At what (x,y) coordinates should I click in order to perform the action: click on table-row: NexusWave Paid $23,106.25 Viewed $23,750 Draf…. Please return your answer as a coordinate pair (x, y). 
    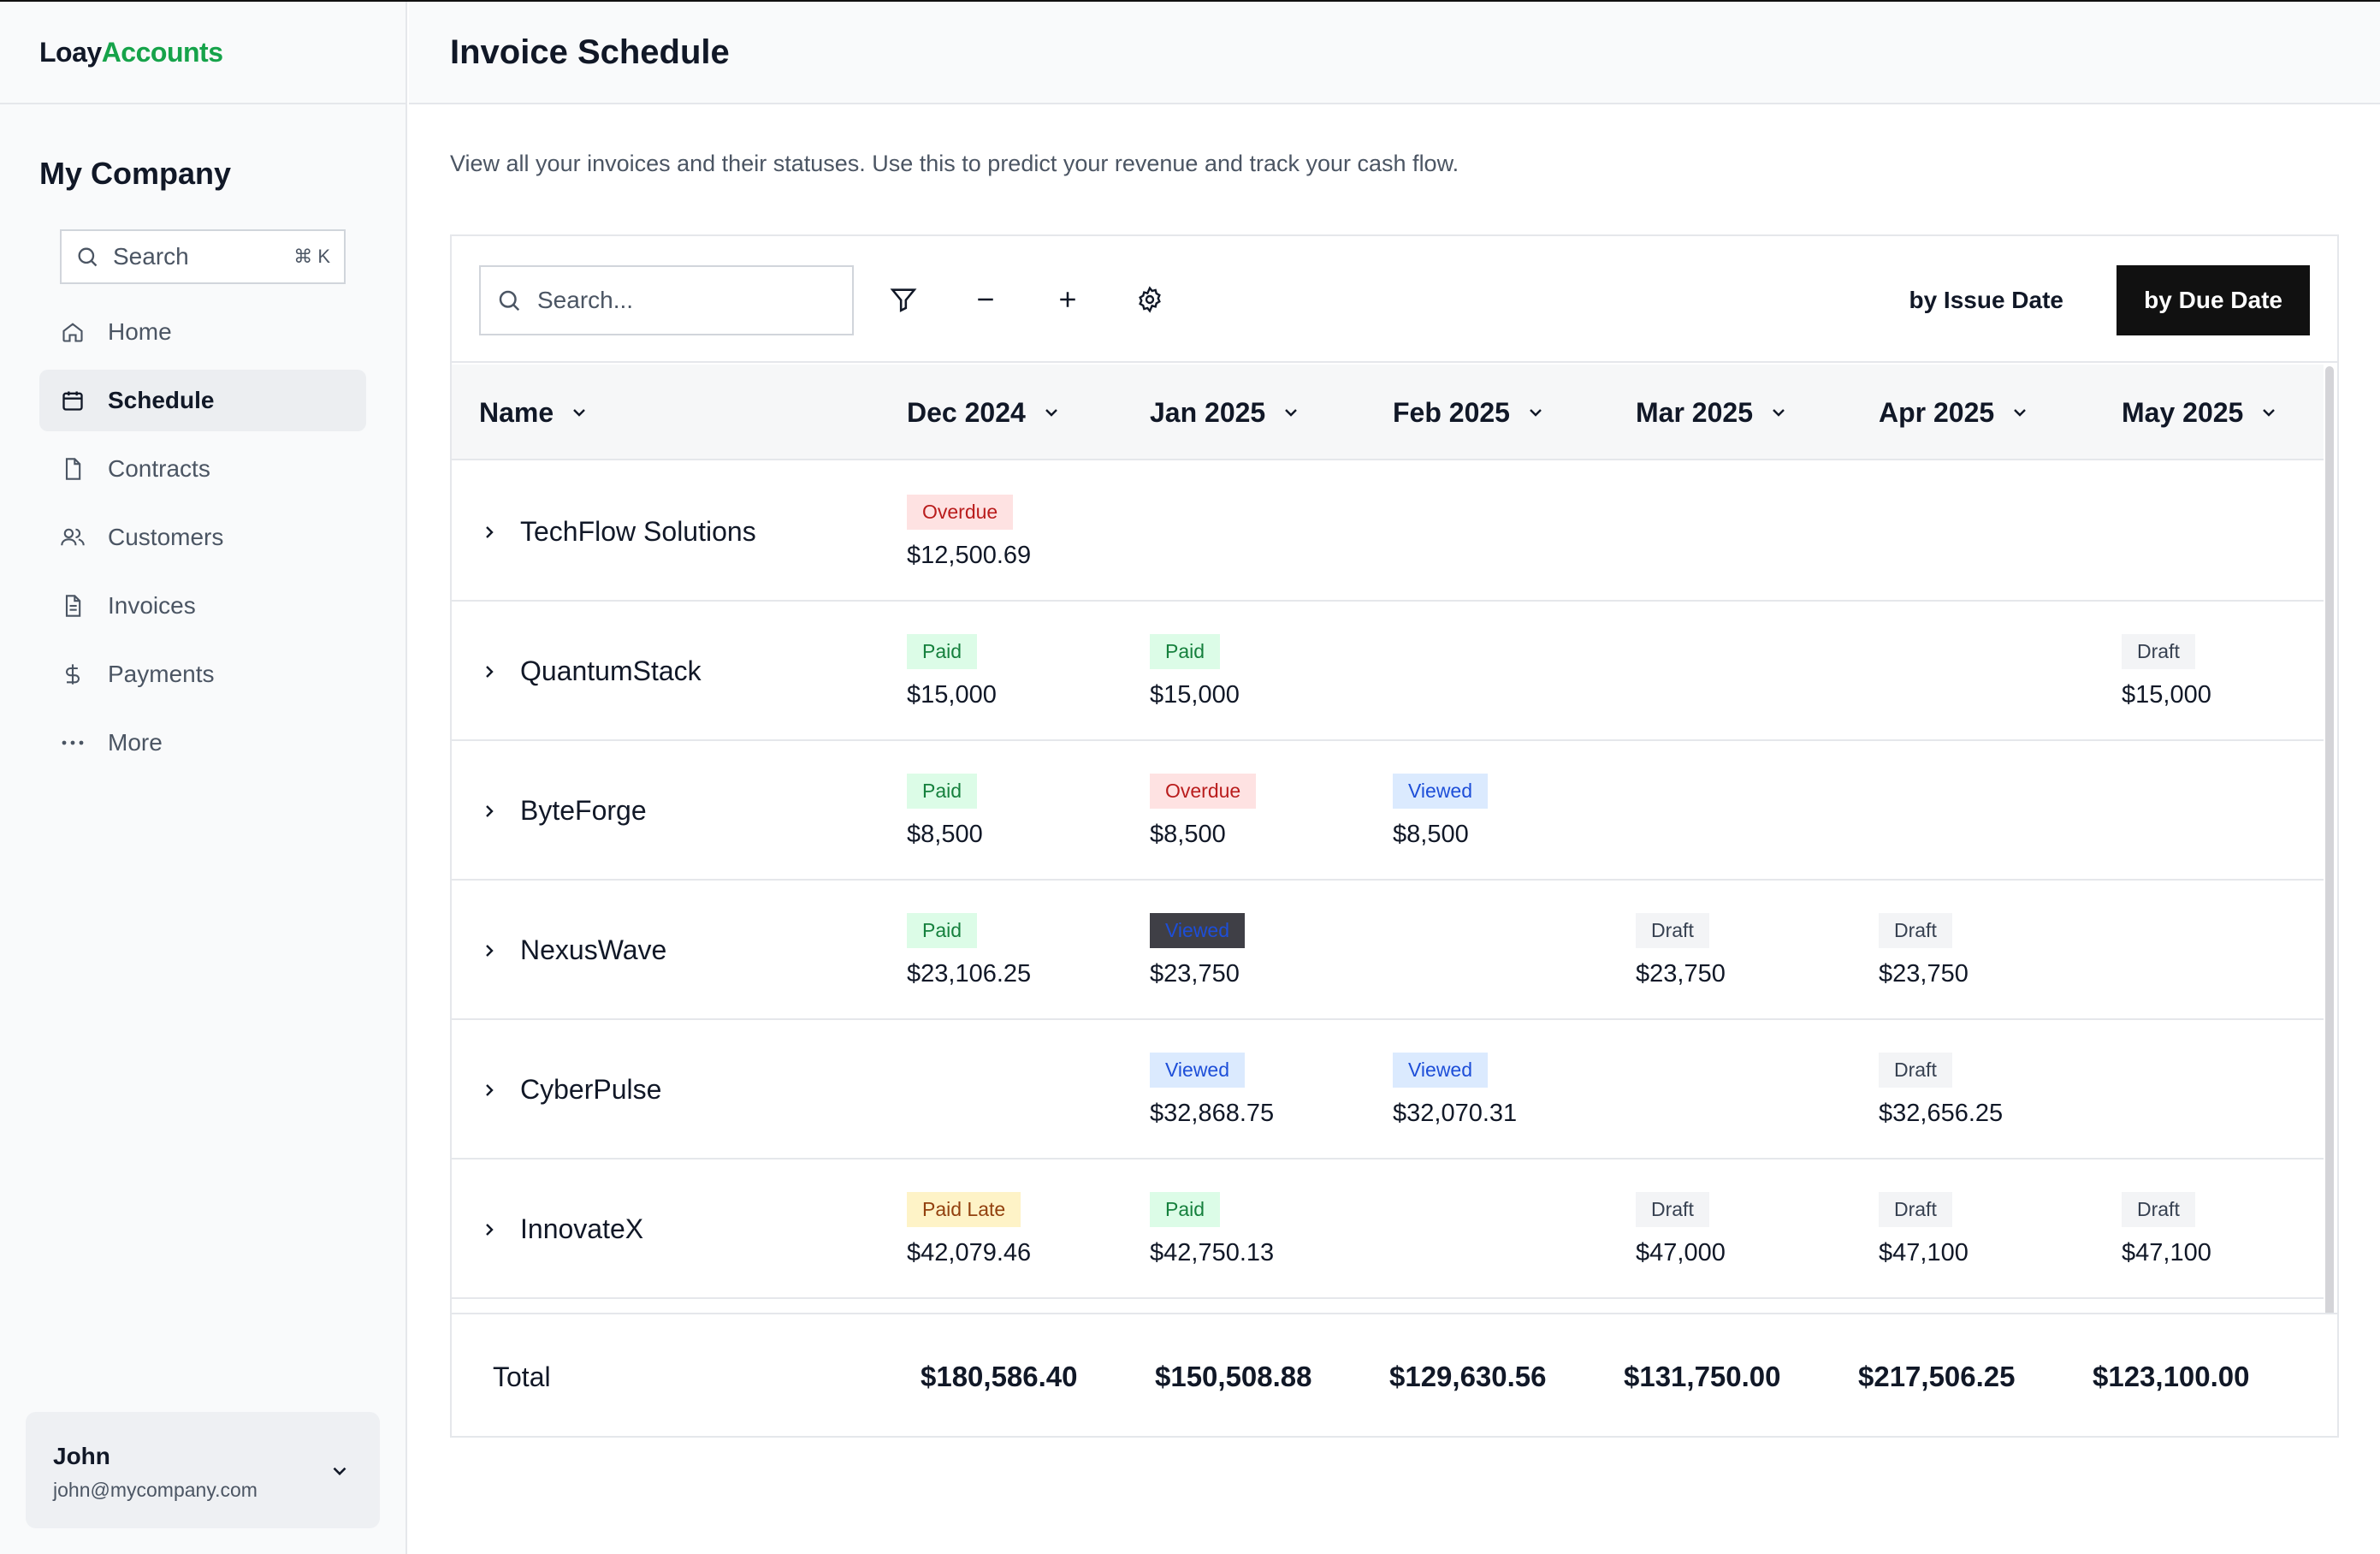
    Looking at the image, I should click on (1388, 950).